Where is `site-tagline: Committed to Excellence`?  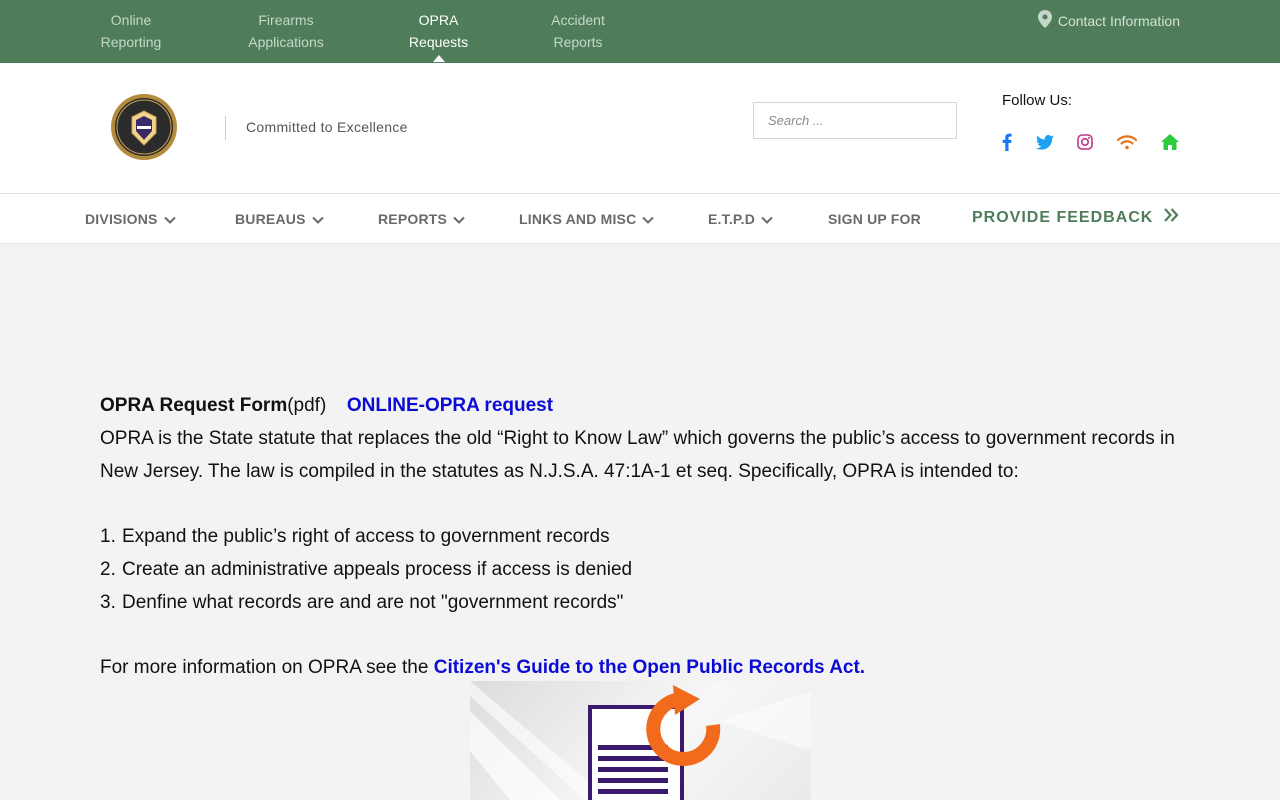 site-tagline: Committed to Excellence is located at coordinates (327, 127).